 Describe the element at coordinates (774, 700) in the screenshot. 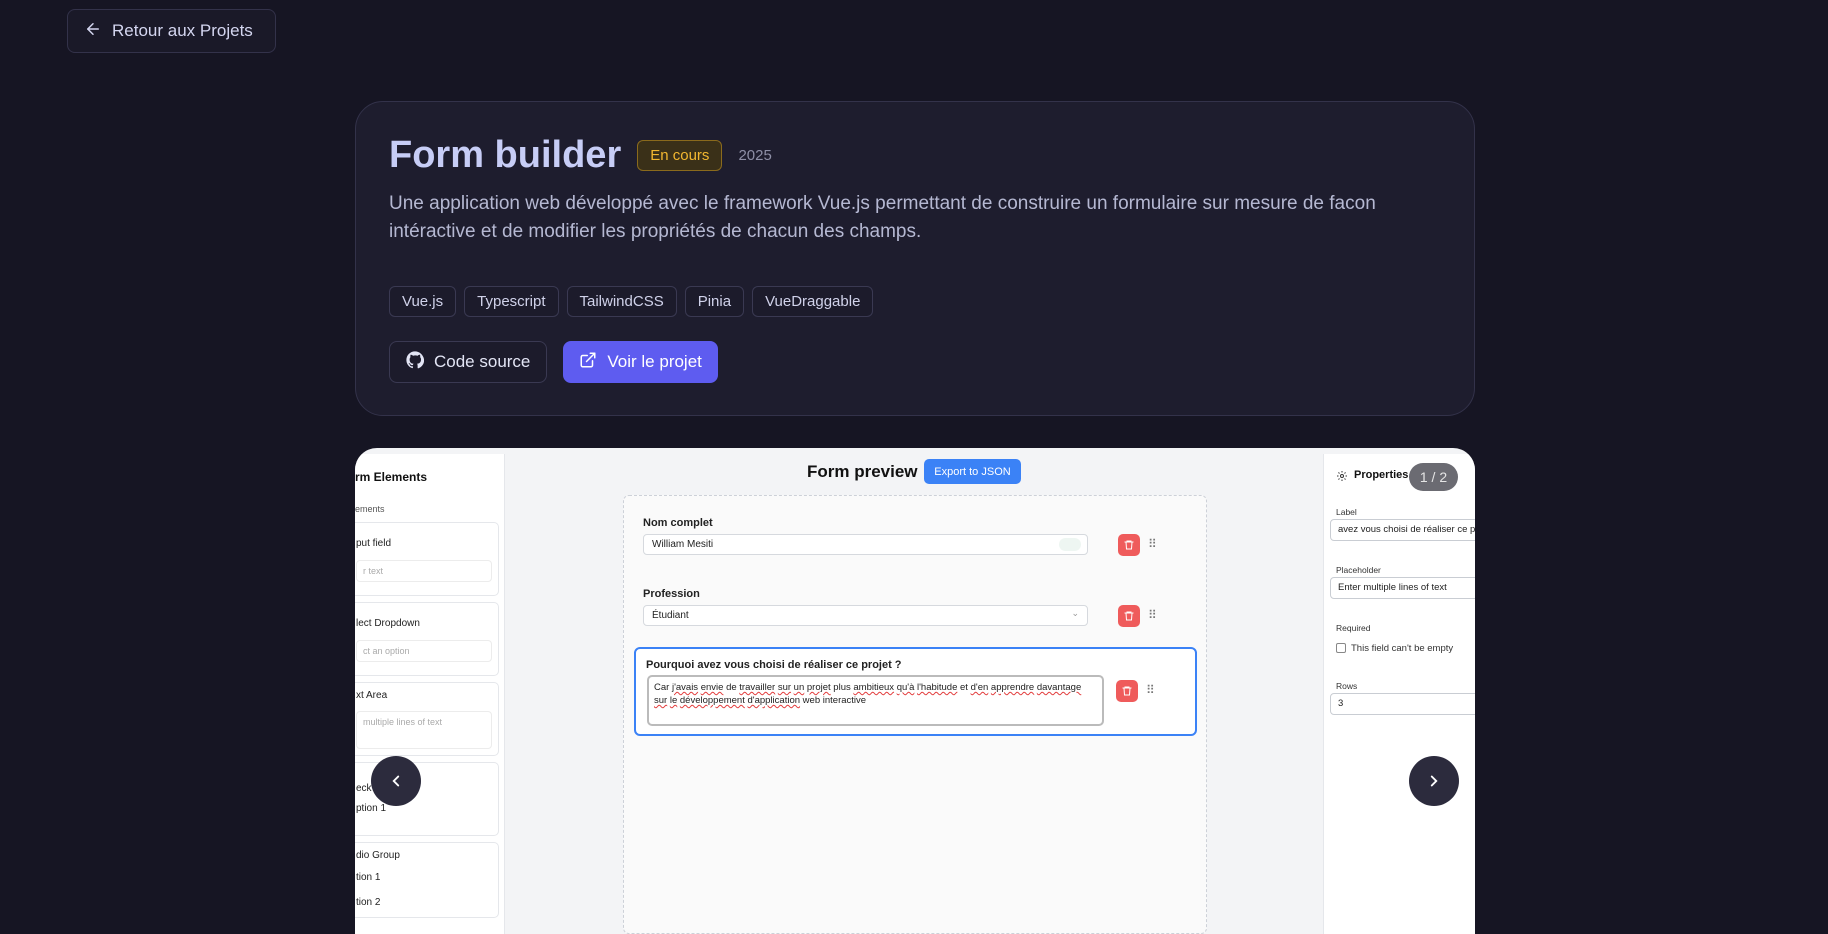

I see `text-word: d'application` at that location.